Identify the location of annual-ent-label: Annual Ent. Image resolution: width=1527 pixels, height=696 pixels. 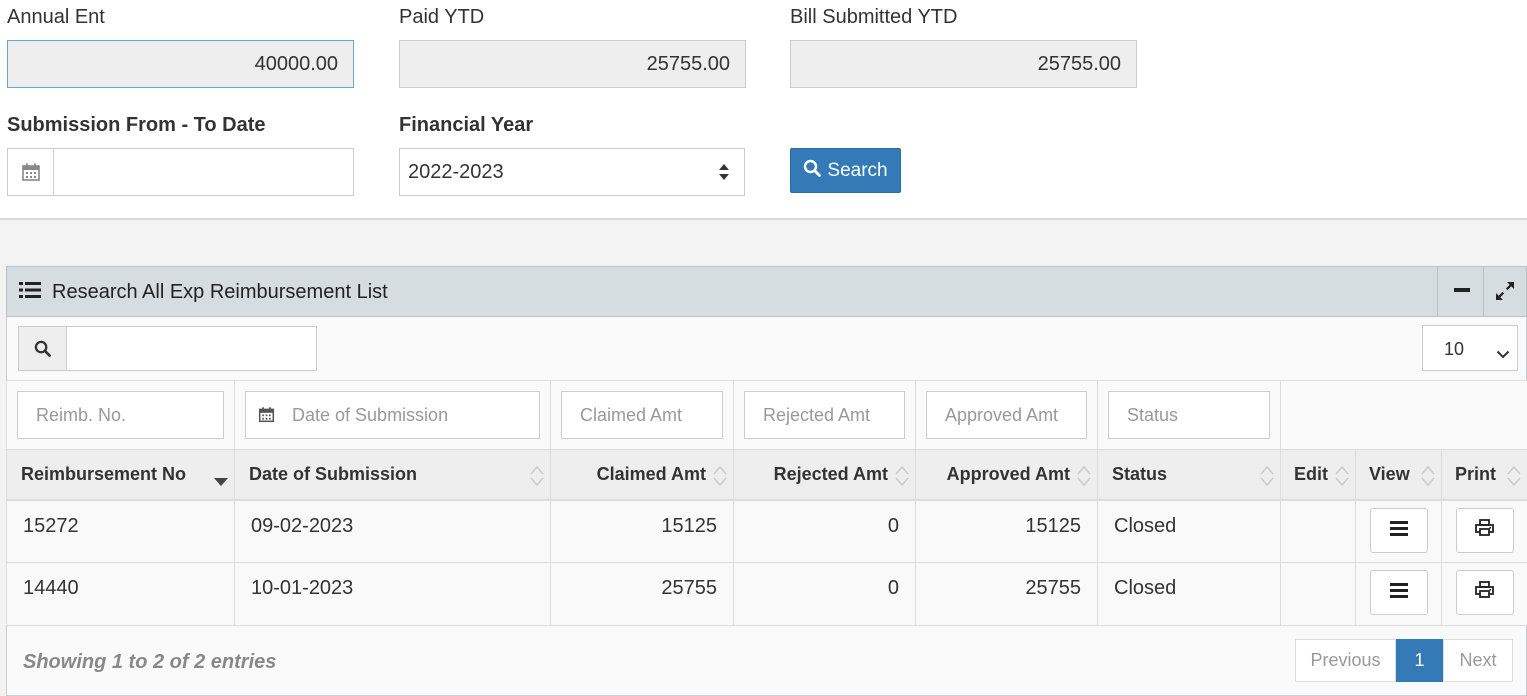
(56, 17).